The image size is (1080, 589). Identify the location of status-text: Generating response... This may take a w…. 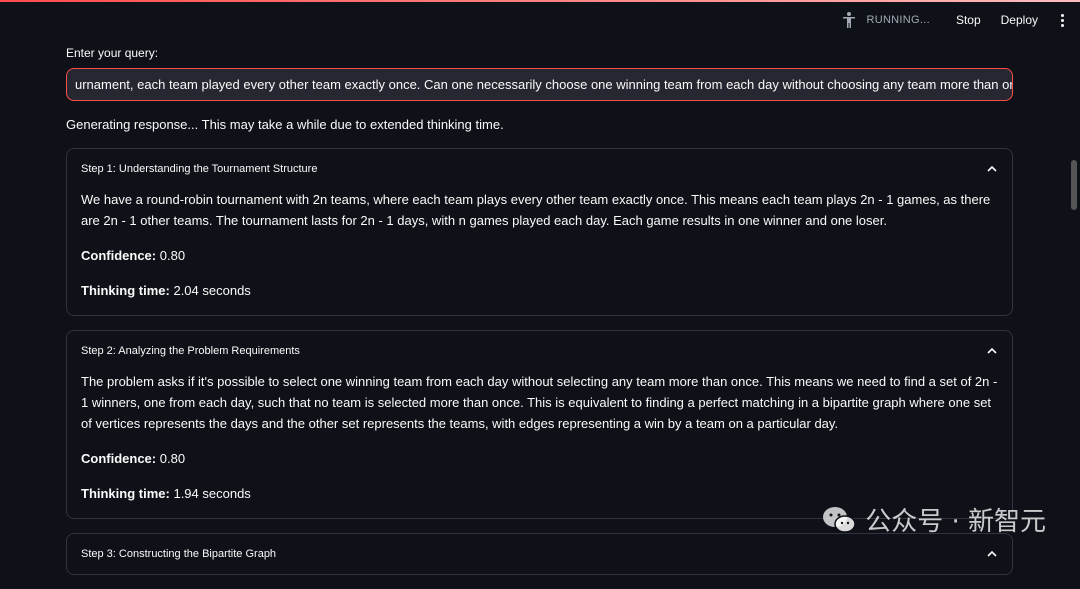
(285, 124).